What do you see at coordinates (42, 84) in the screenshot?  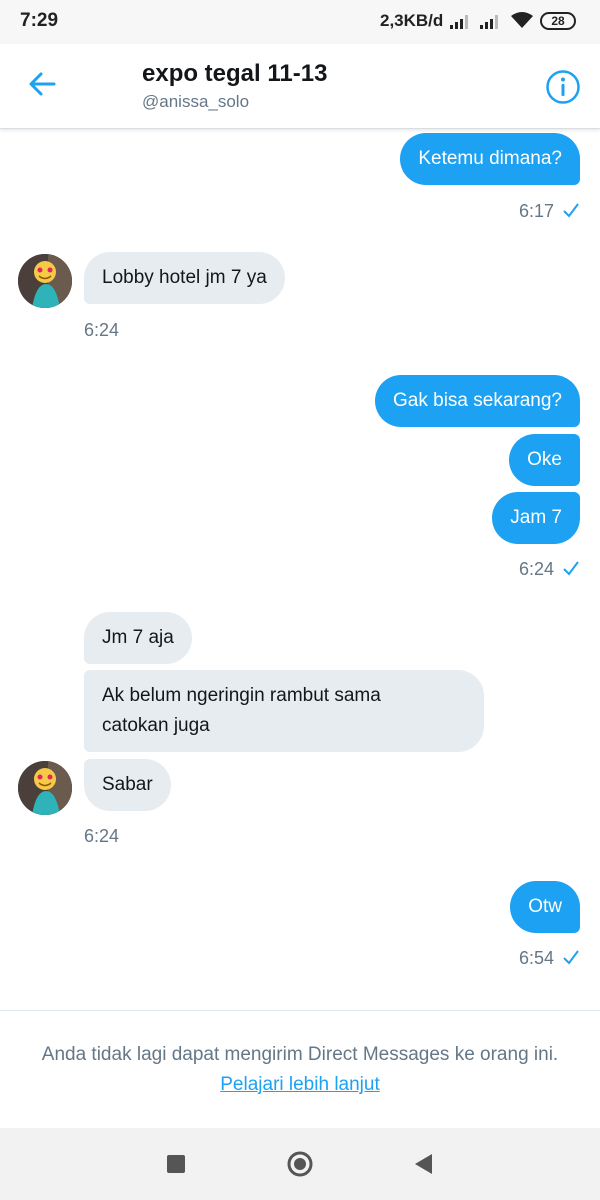 I see `back-arrow-icon` at bounding box center [42, 84].